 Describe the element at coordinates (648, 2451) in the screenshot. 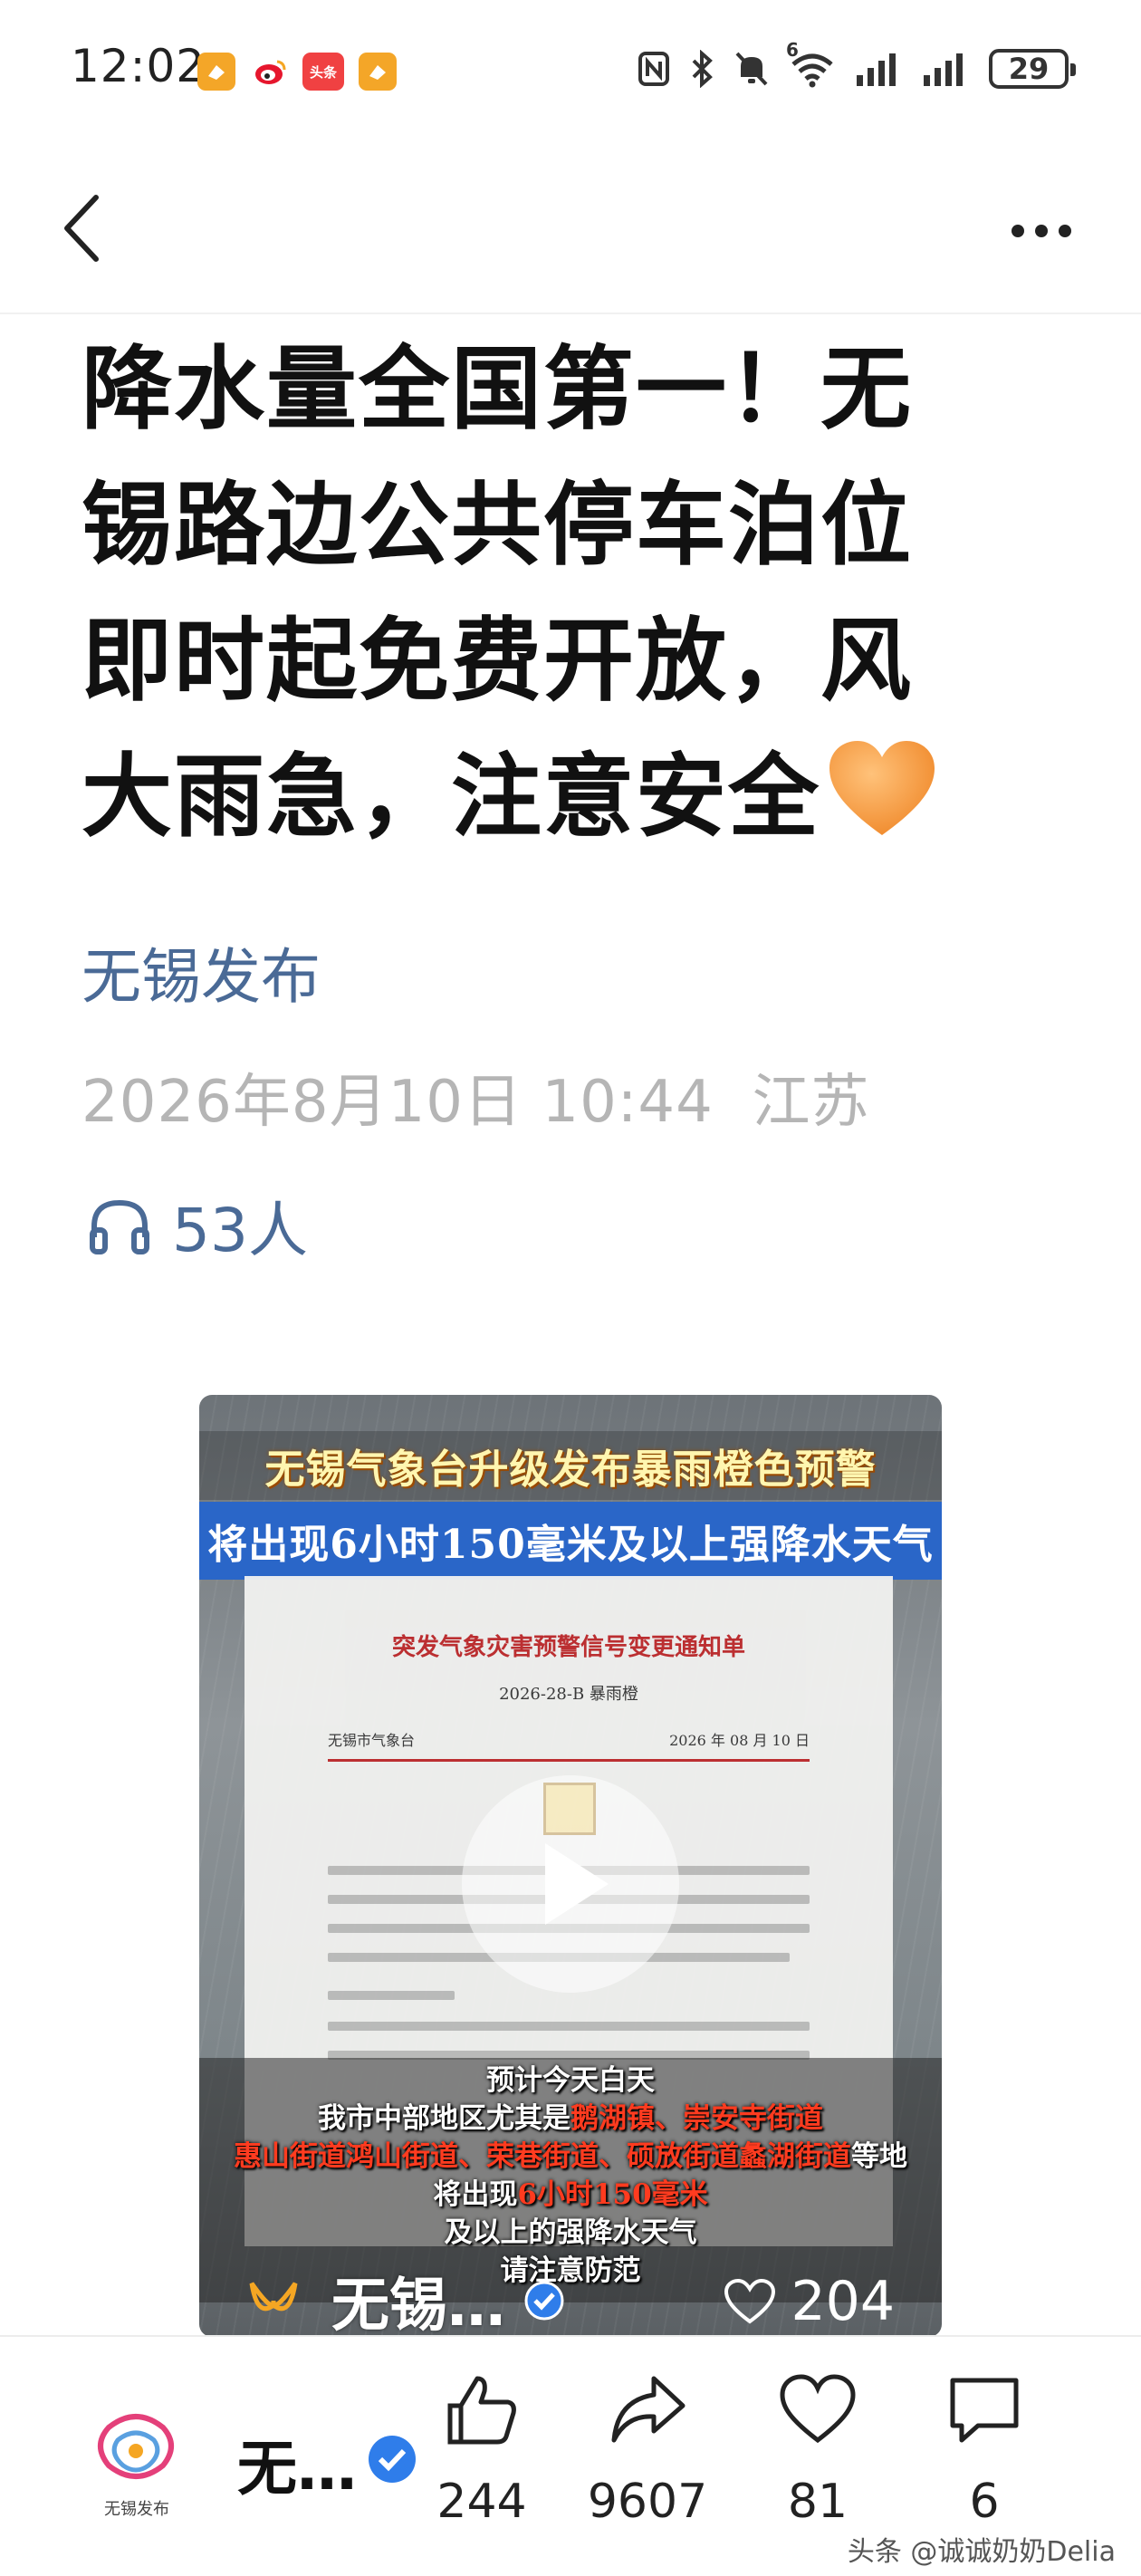

I see `share-button: 9607` at that location.